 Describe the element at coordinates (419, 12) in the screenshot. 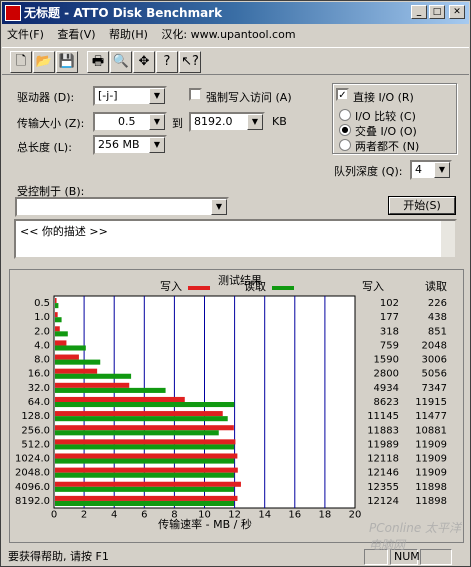

I see `minimize-icon: _` at that location.